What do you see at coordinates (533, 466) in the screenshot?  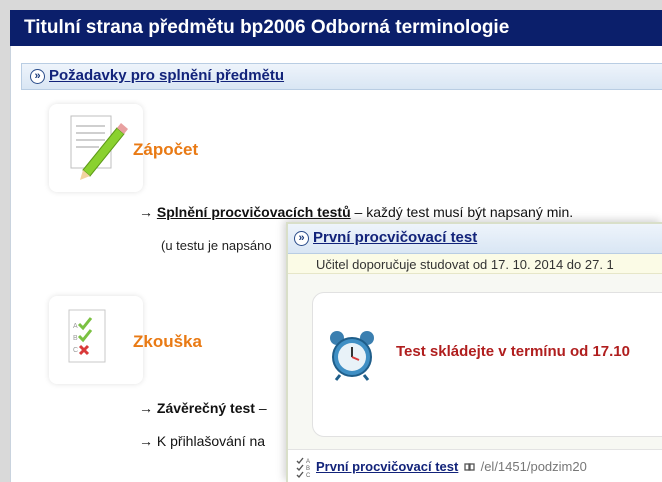 I see `footer-path: /el/1451/podzim20` at bounding box center [533, 466].